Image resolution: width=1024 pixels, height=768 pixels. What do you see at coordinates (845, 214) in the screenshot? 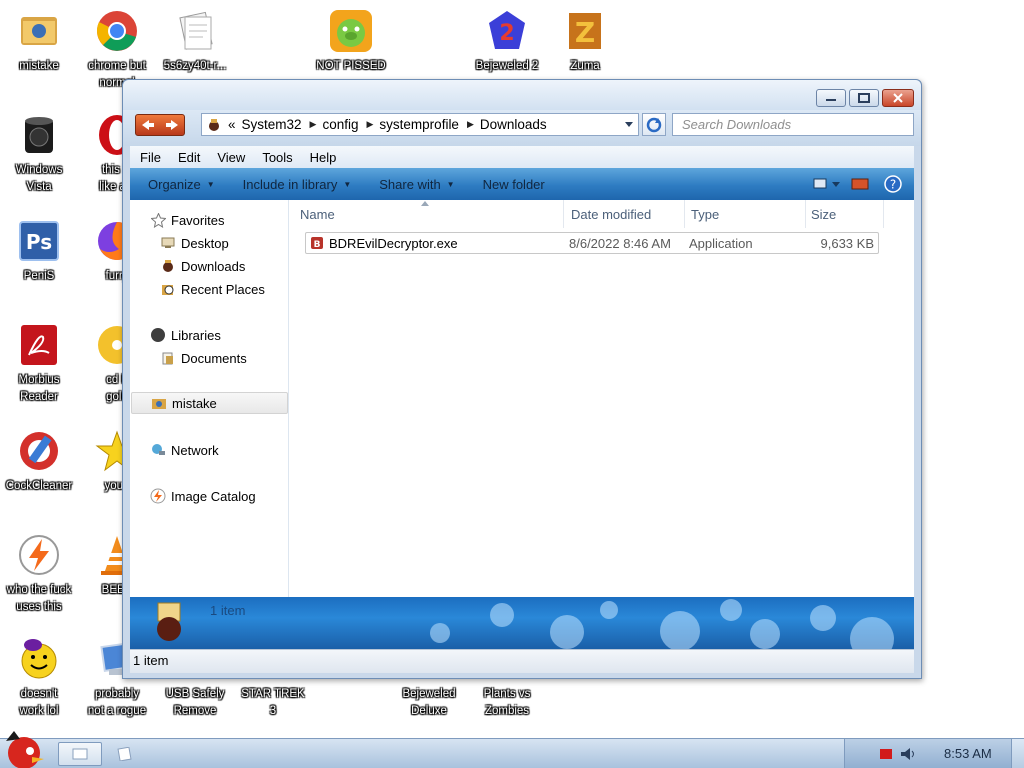
I see `column-header-size: Size` at bounding box center [845, 214].